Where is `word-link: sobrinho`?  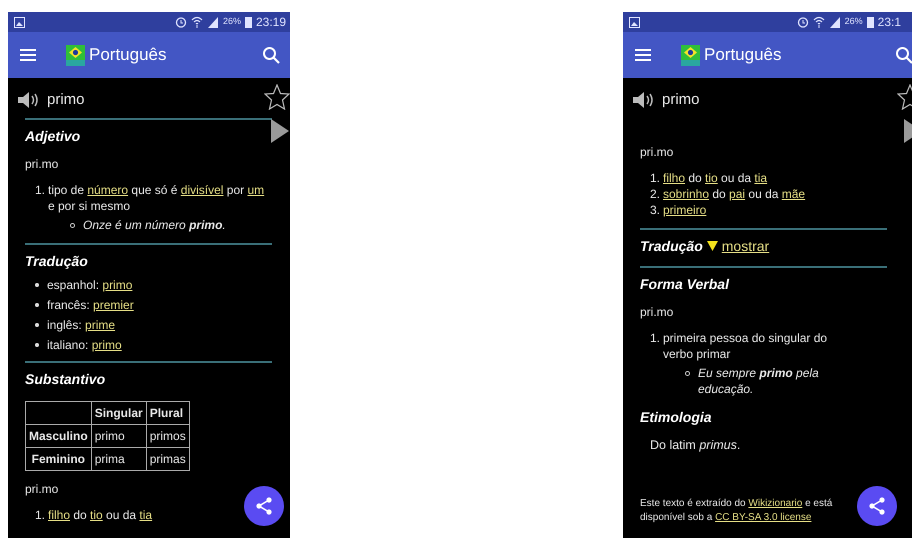 word-link: sobrinho is located at coordinates (686, 194).